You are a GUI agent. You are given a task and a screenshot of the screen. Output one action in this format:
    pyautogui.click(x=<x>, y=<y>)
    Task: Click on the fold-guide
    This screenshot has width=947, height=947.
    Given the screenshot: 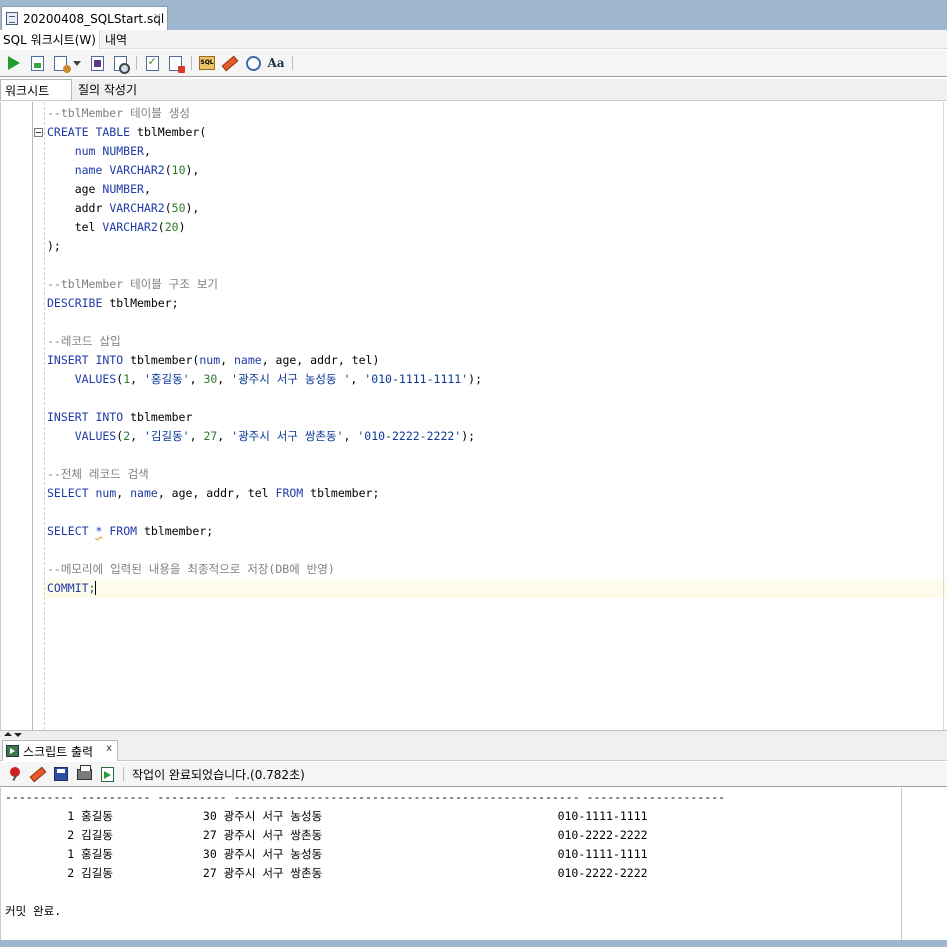 What is the action you would take?
    pyautogui.click(x=44, y=416)
    